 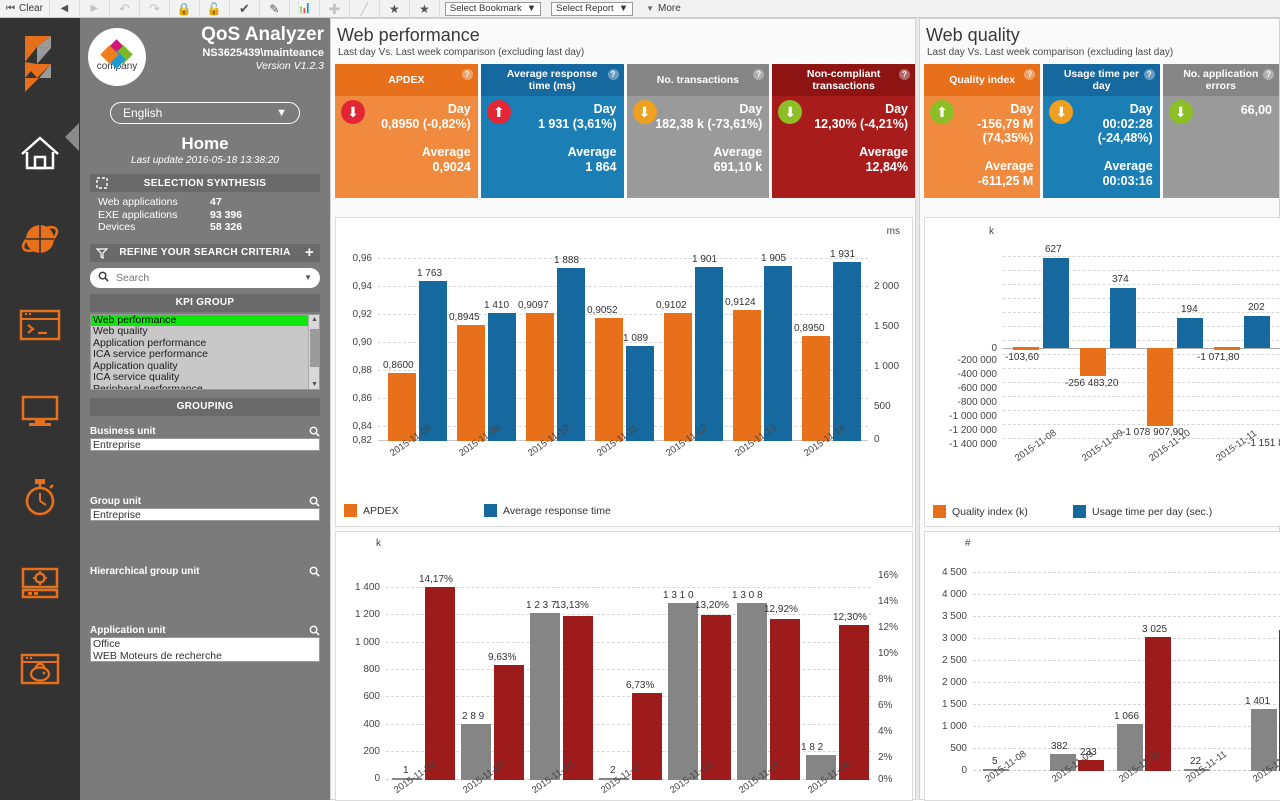 I want to click on sidebar-collapse-handle, so click(x=72, y=137).